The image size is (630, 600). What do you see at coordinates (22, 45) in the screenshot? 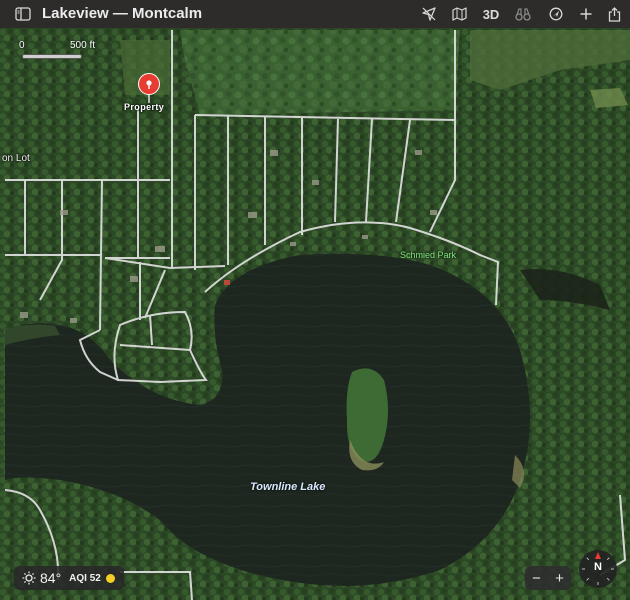
I see `scale-start-label: 0` at bounding box center [22, 45].